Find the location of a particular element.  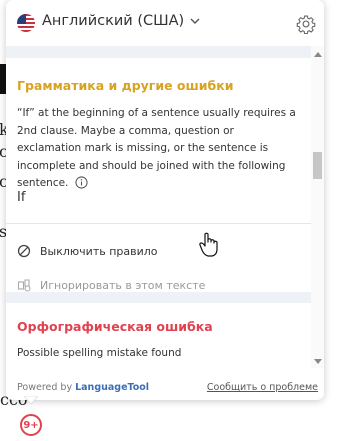

replacement-suggestion: If is located at coordinates (21, 197).